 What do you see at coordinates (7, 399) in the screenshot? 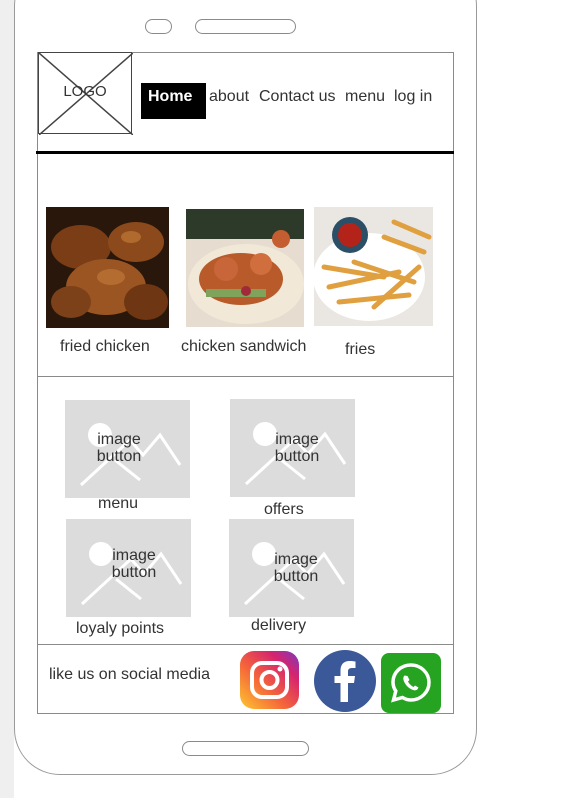
I see `background-strip` at bounding box center [7, 399].